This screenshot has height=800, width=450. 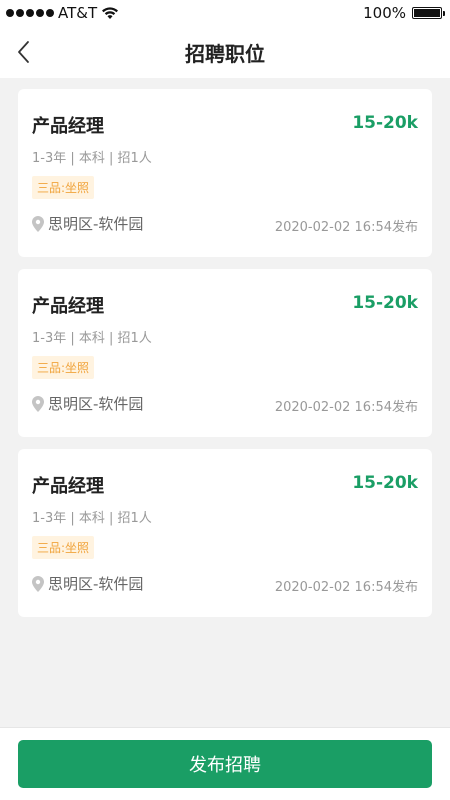 I want to click on status-bar: AT&T 100%, so click(x=225, y=13).